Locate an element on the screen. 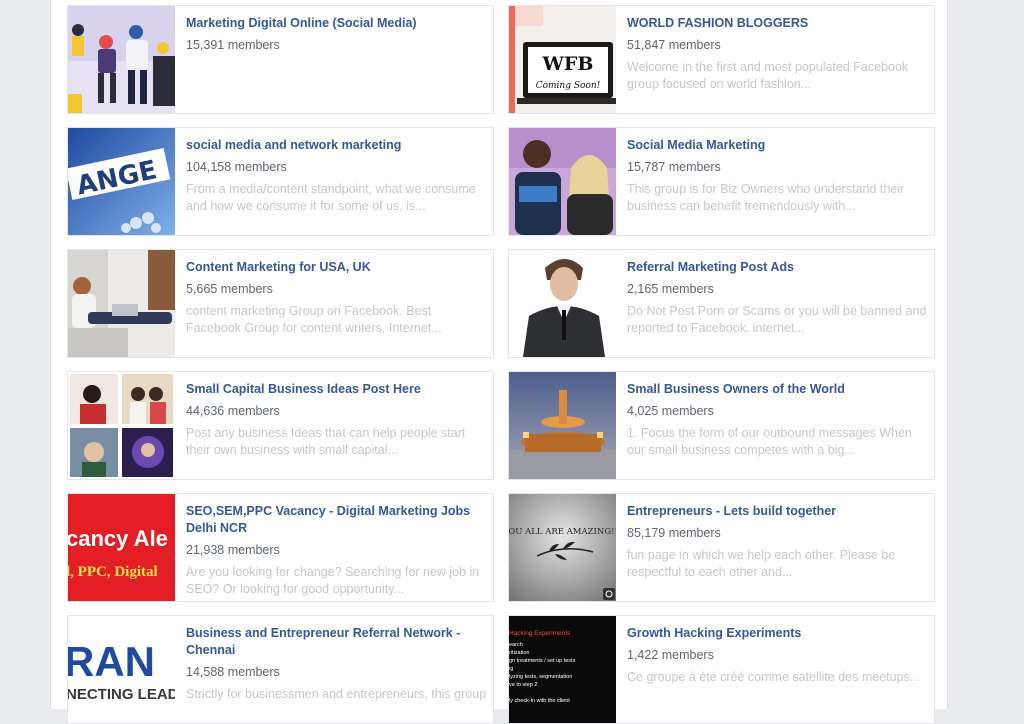 The image size is (1024, 724). group-title-link: Referral Marketing Post Ads is located at coordinates (778, 267).